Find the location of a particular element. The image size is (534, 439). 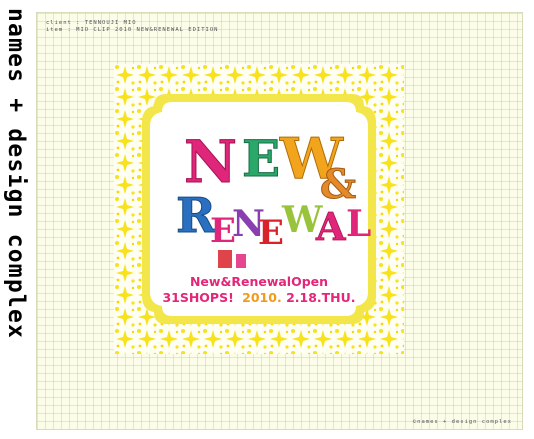

caption-line-2: 31SHOPS! 2010. 2.18.THU. is located at coordinates (258, 297).